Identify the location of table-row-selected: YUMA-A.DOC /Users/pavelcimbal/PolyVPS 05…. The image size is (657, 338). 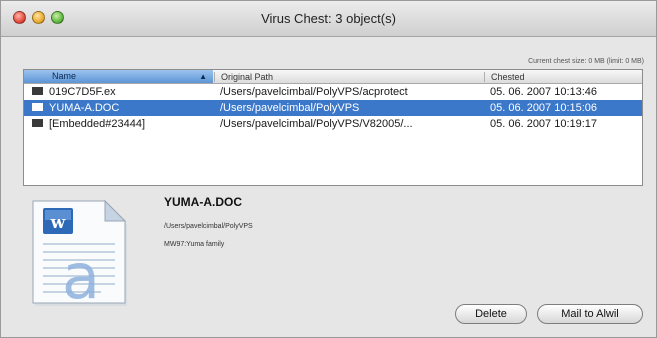
(333, 108).